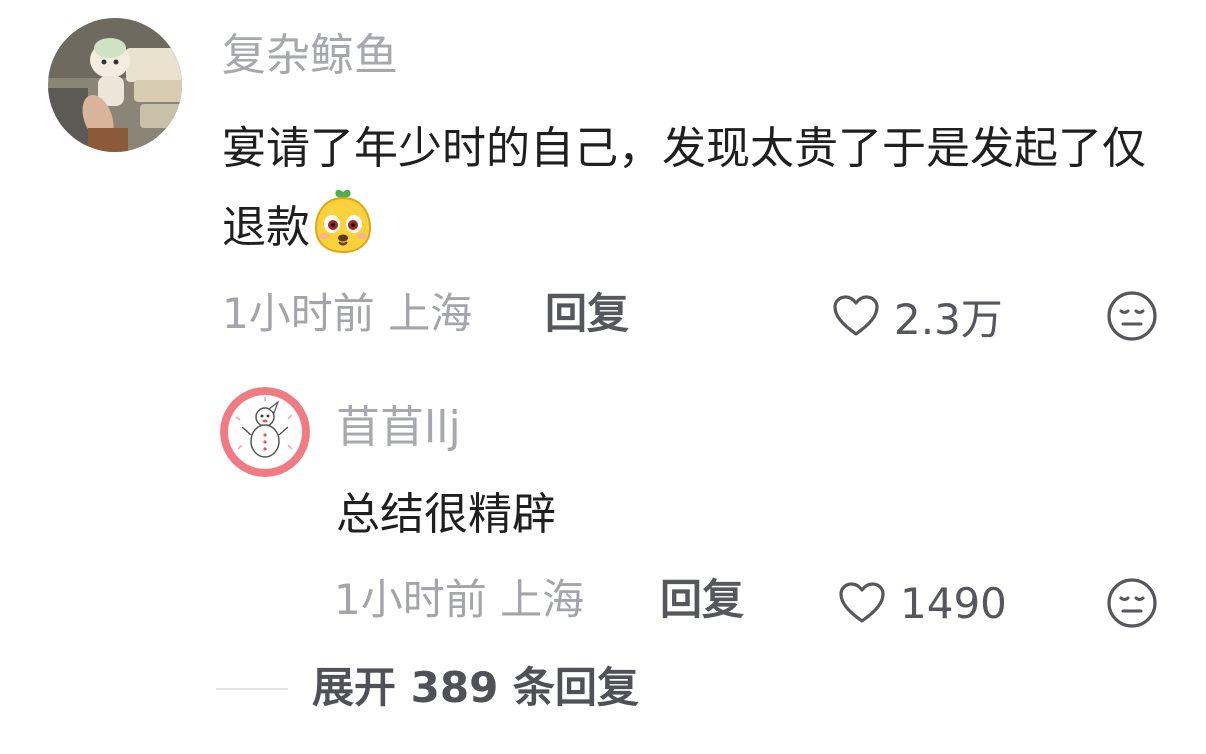 The height and width of the screenshot is (754, 1206). What do you see at coordinates (475, 688) in the screenshot?
I see `expand-replies-button: 展开 389 条回复` at bounding box center [475, 688].